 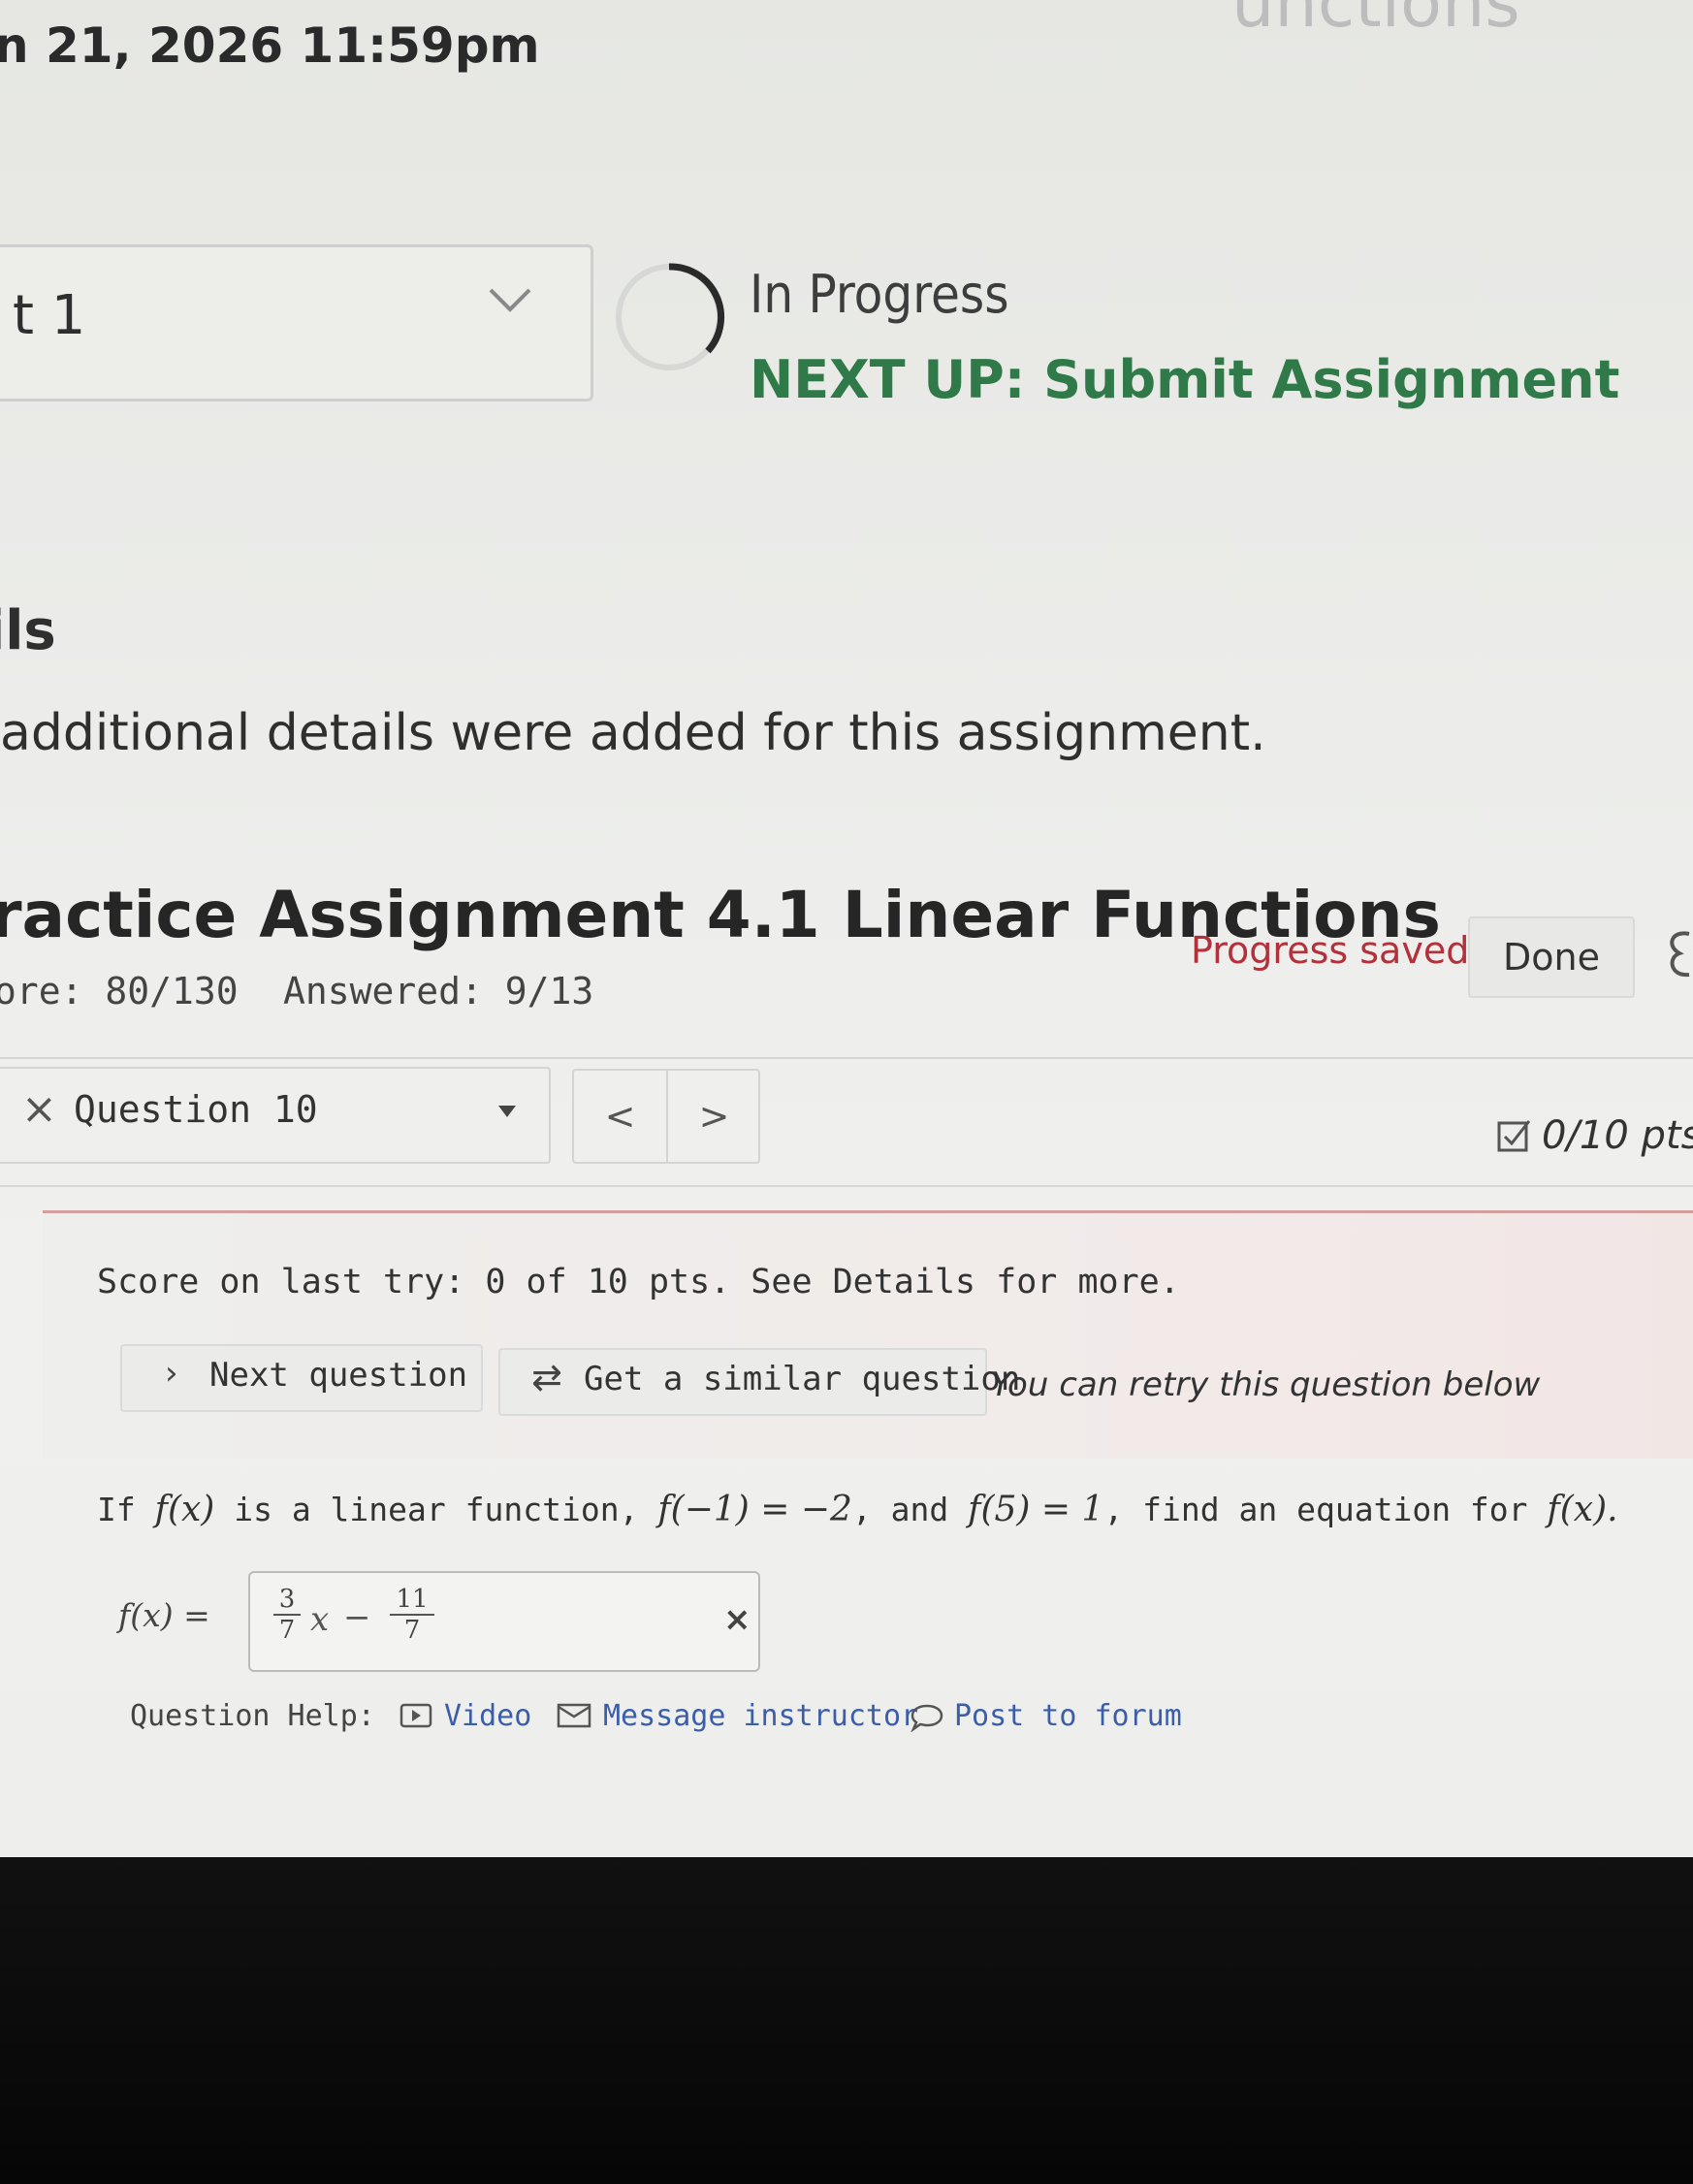 I want to click on answered-count: Answered: 9/13, so click(x=438, y=991).